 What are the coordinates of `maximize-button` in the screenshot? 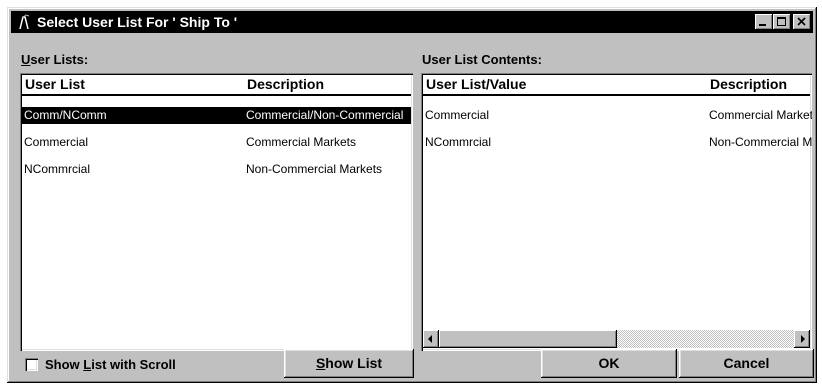 It's located at (782, 22).